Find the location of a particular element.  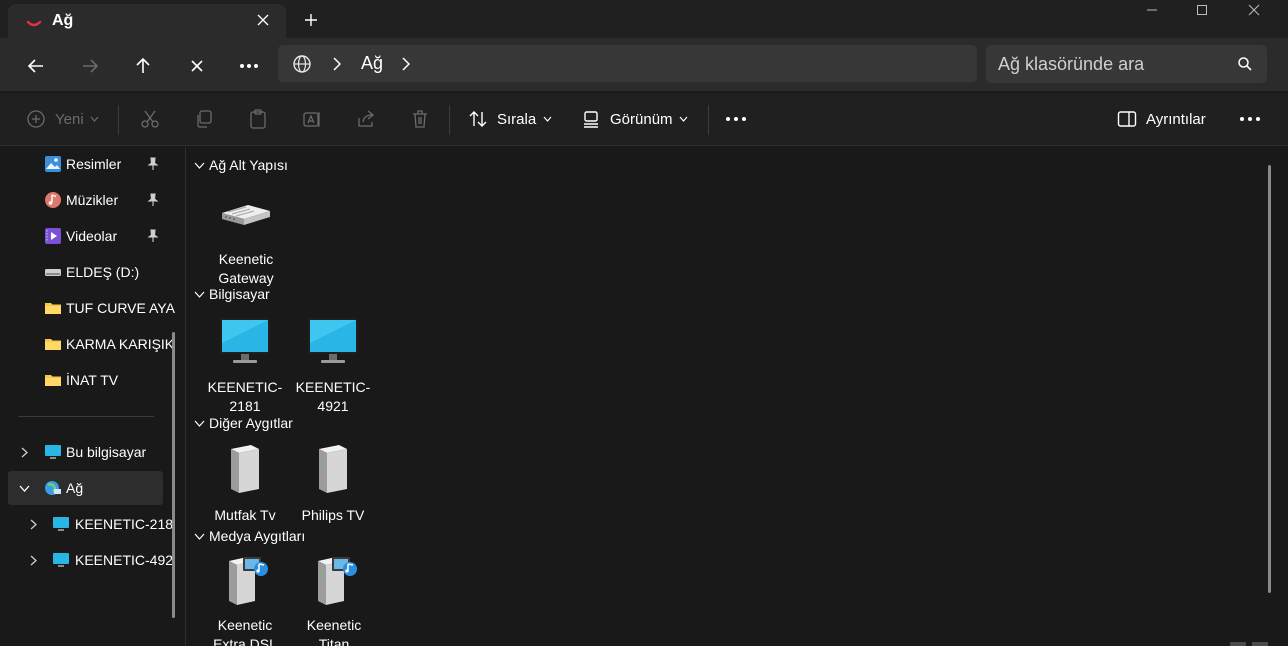

plus-circle-icon is located at coordinates (36, 119).